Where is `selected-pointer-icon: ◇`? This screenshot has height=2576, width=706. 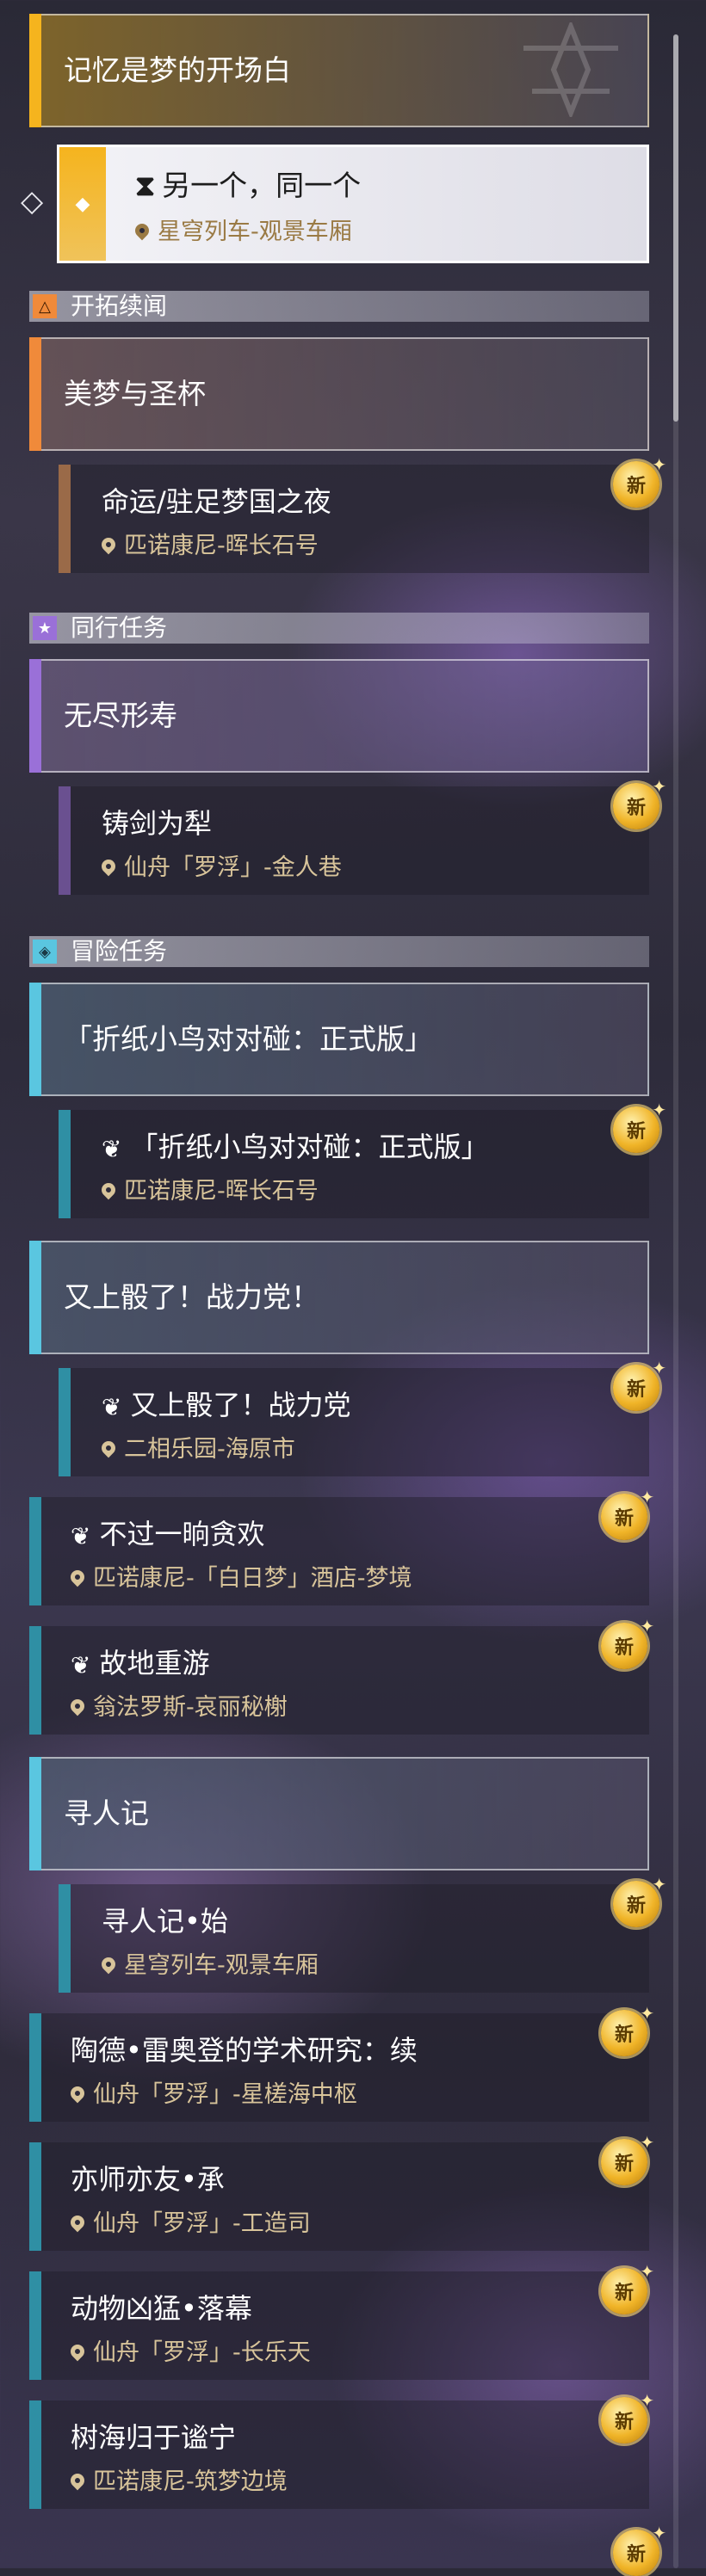
selected-pointer-icon: ◇ is located at coordinates (32, 202).